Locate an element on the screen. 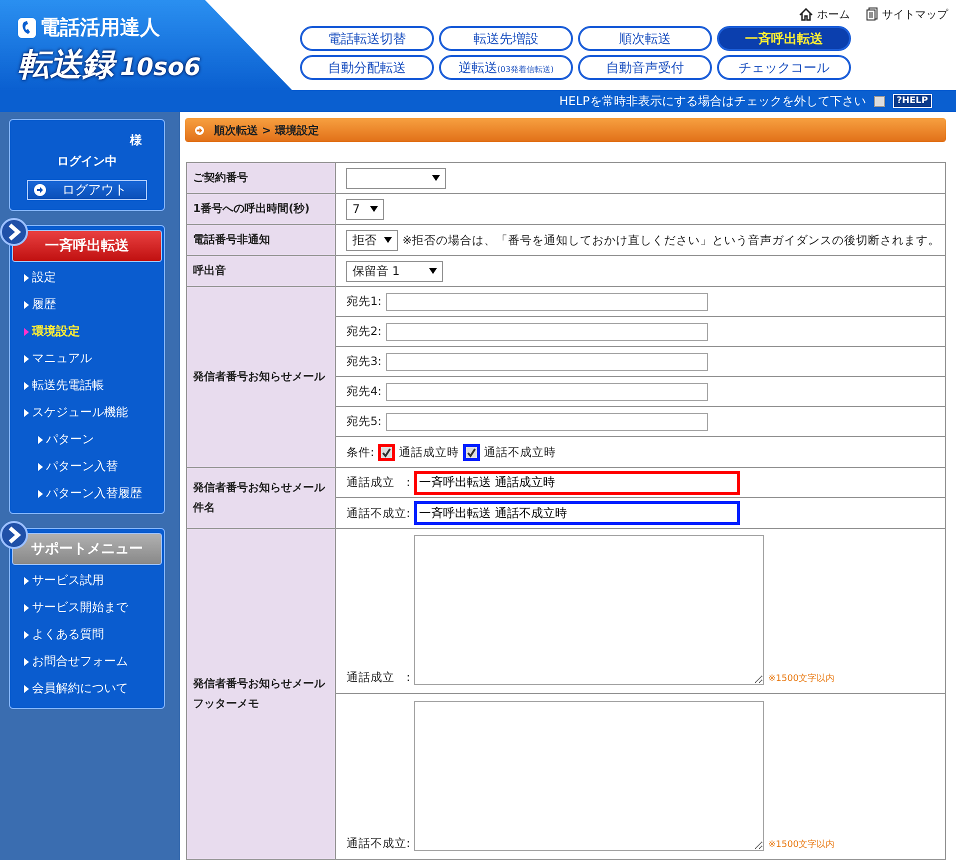  select-field is located at coordinates (396, 178).